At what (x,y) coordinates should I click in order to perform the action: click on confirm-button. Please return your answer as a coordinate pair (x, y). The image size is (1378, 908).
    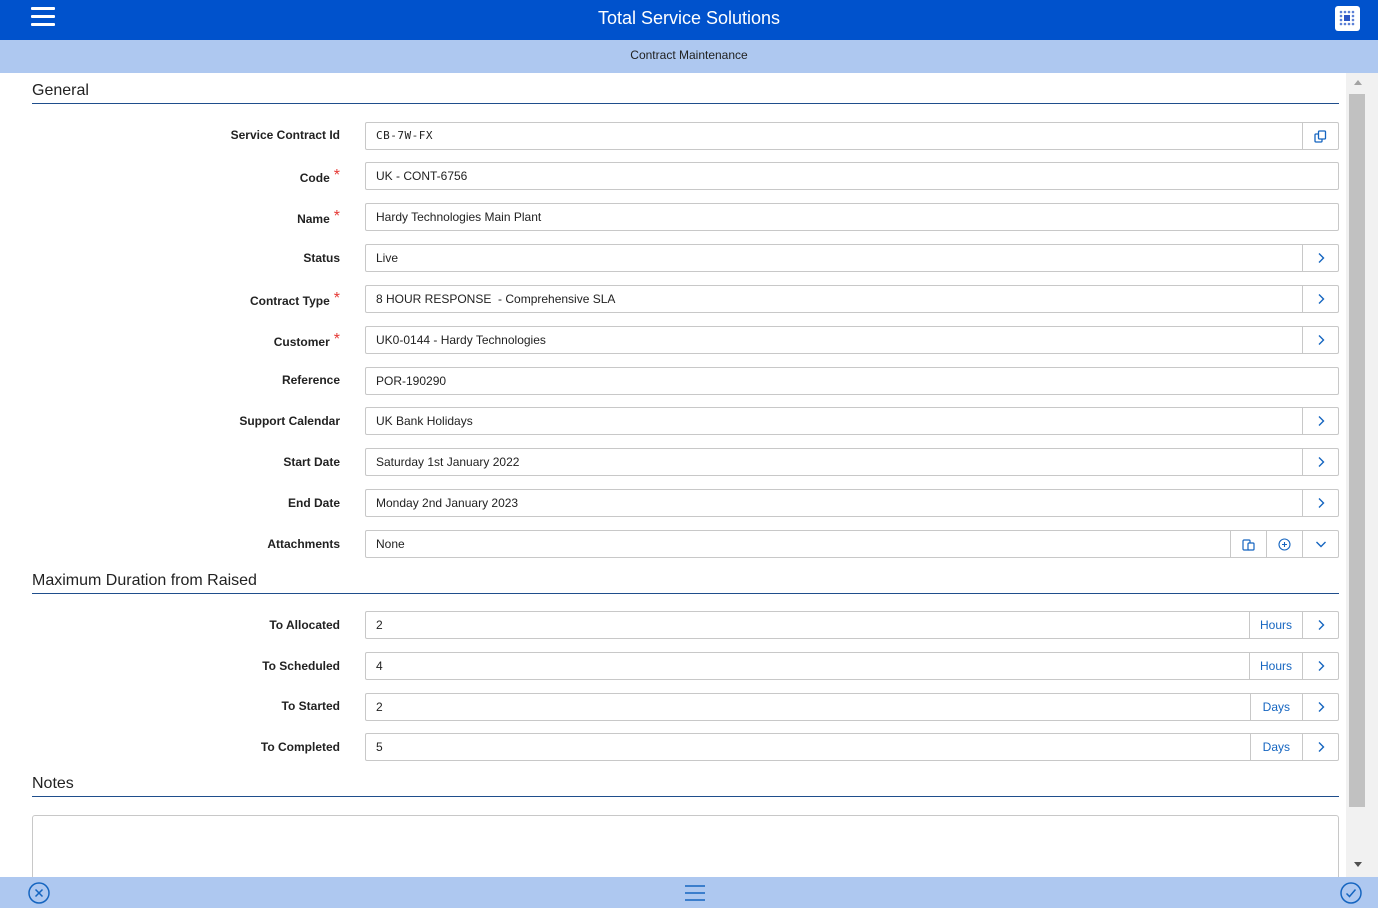
    Looking at the image, I should click on (1351, 893).